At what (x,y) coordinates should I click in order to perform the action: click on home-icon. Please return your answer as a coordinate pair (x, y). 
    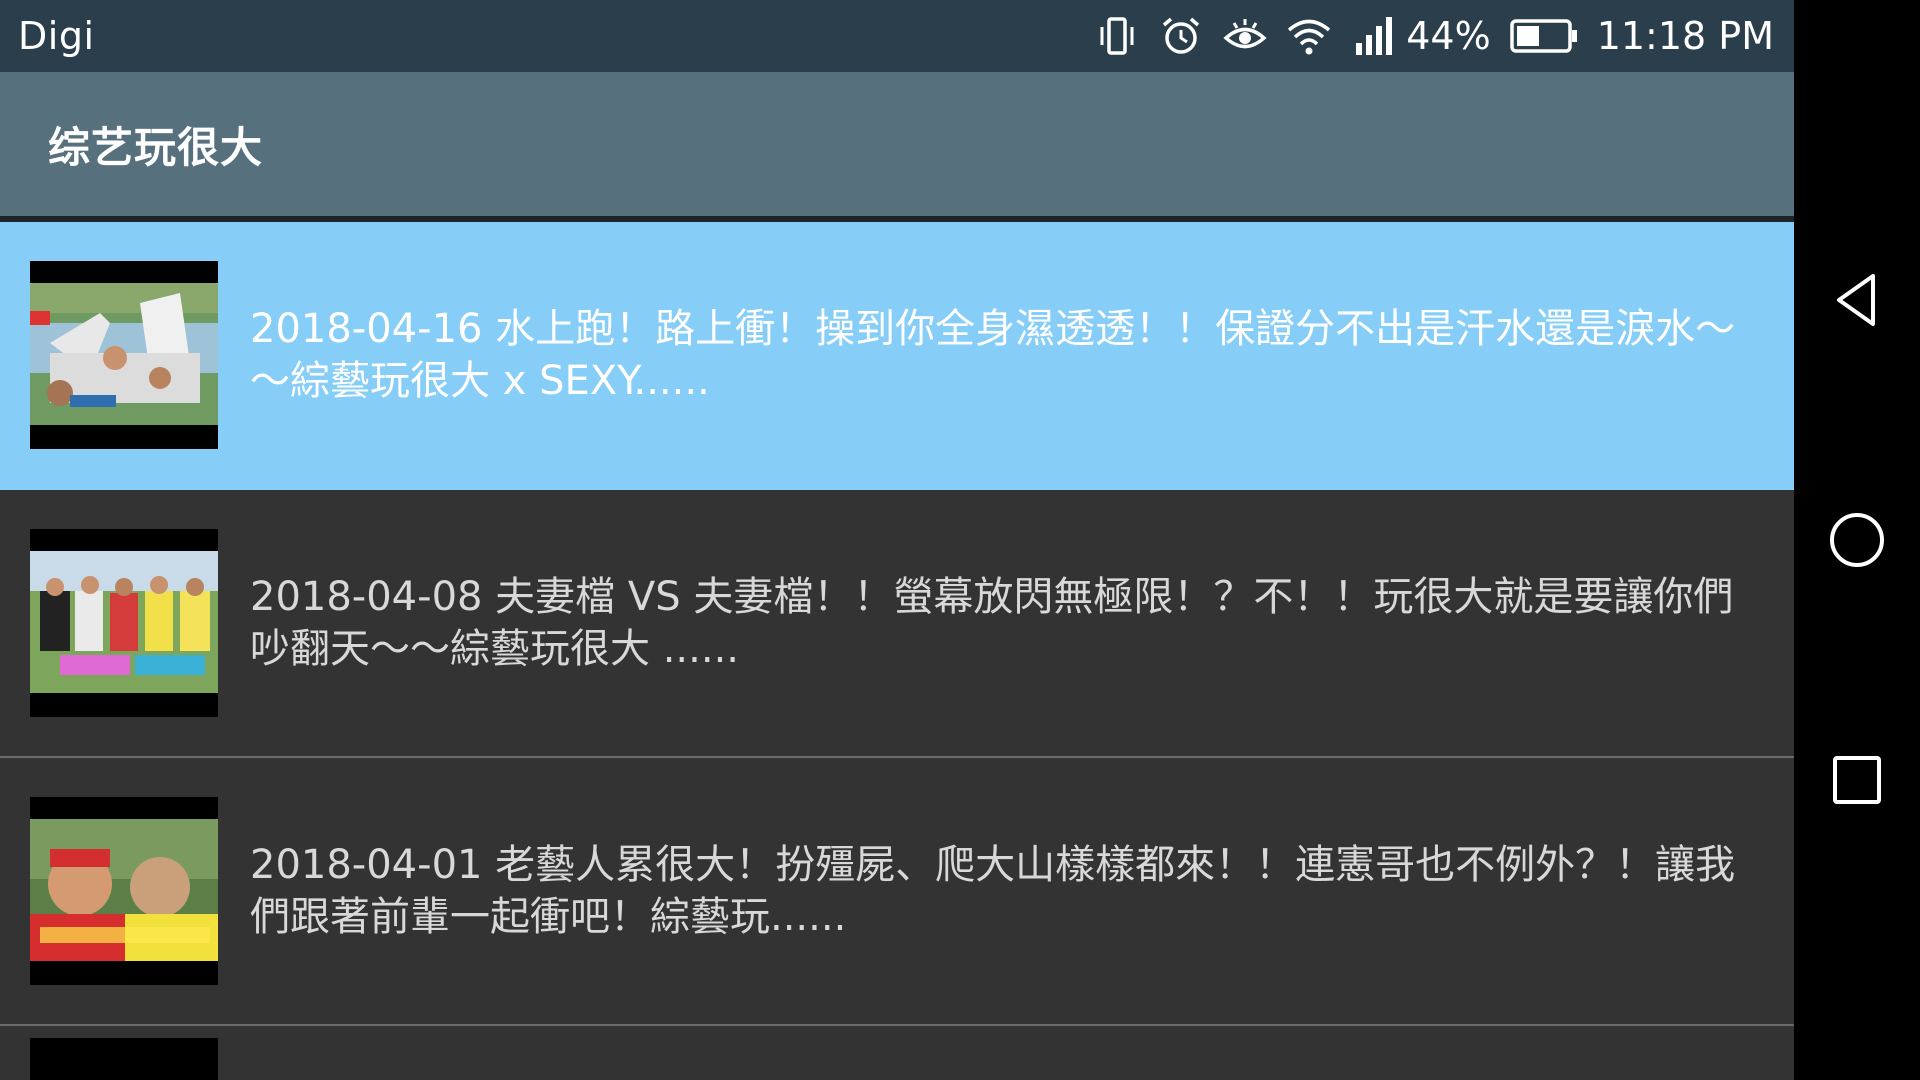
    Looking at the image, I should click on (1857, 540).